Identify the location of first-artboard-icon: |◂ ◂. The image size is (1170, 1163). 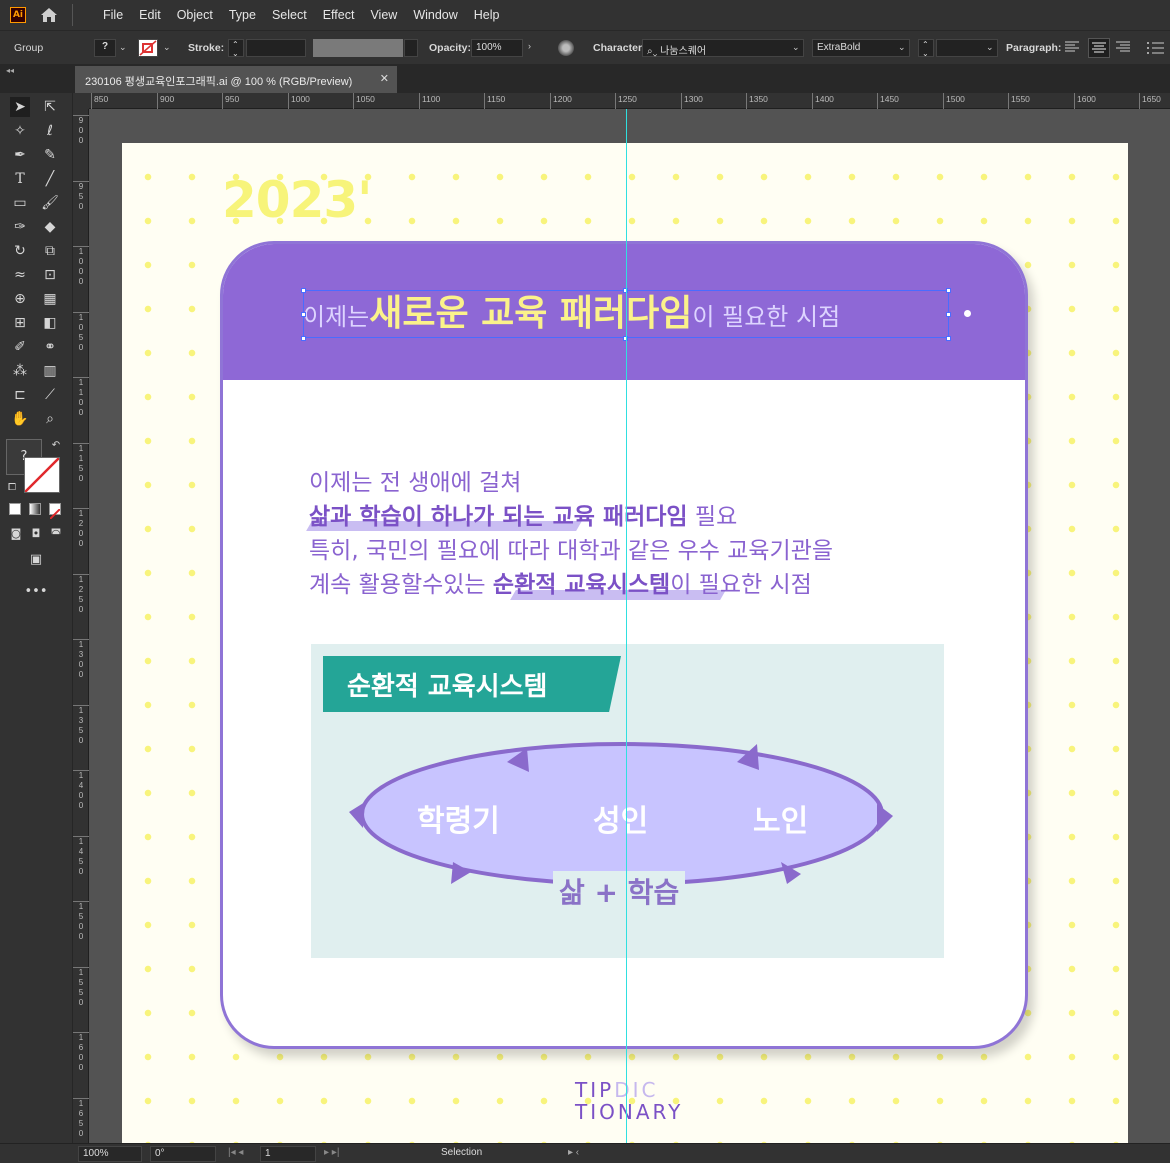
(235, 1152).